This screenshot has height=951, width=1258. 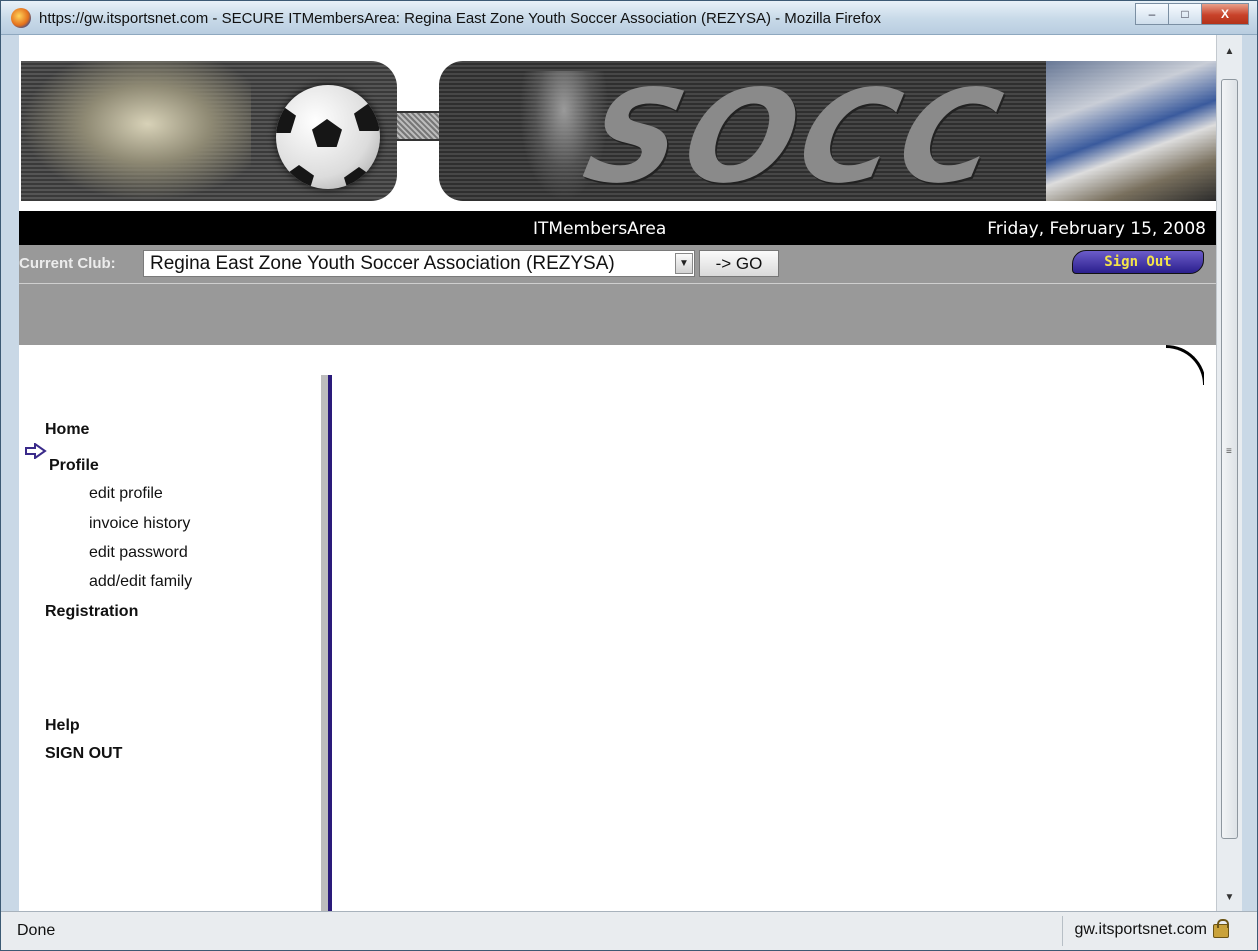 What do you see at coordinates (1096, 229) in the screenshot?
I see `current-date: Friday, February 15, 2008` at bounding box center [1096, 229].